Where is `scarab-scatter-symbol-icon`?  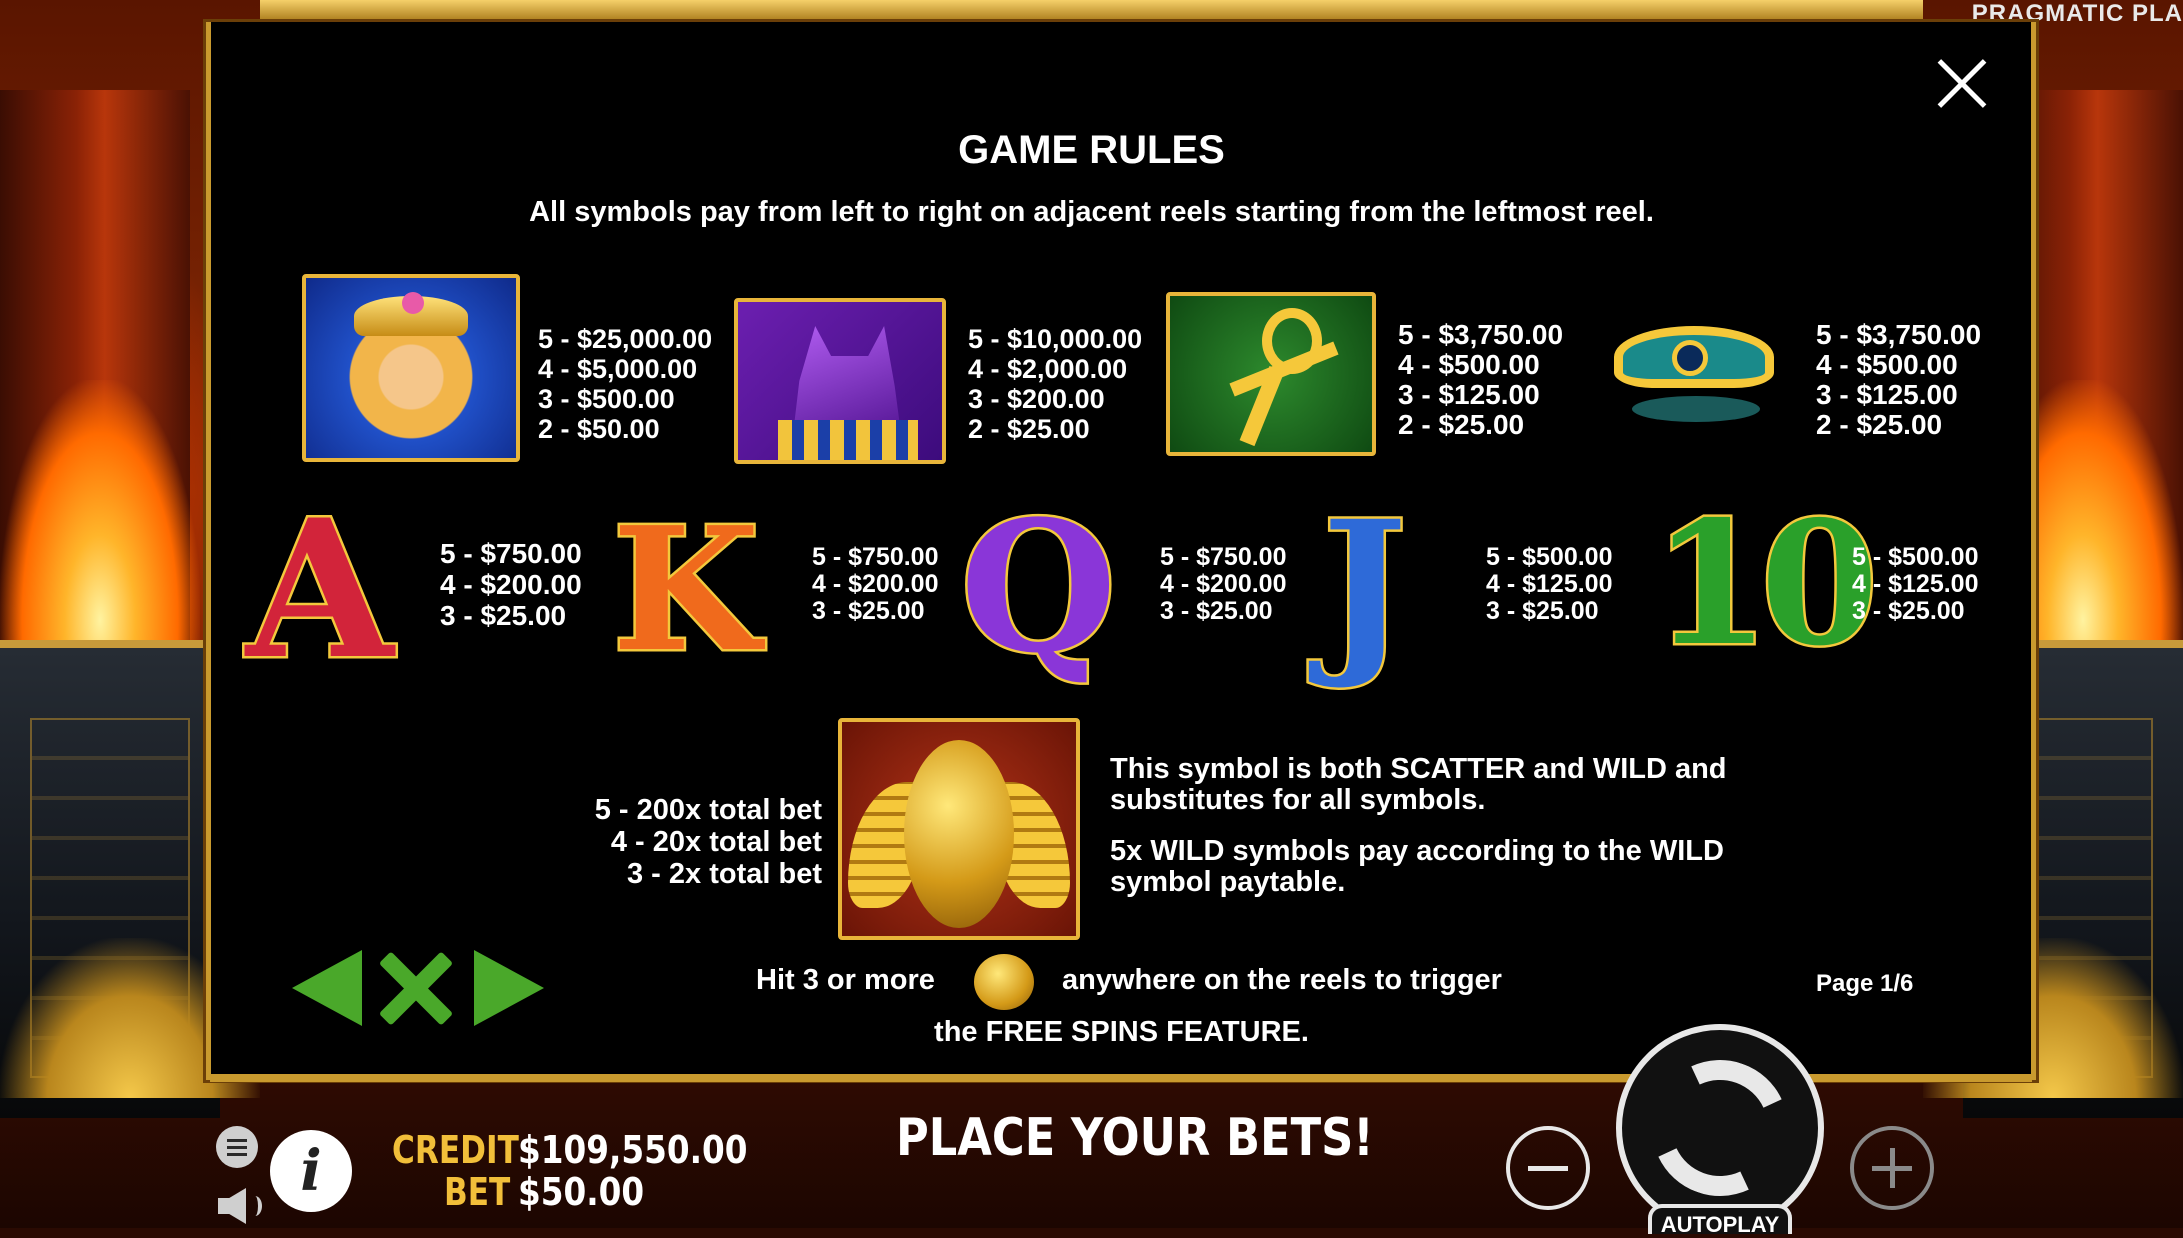
scarab-scatter-symbol-icon is located at coordinates (959, 829).